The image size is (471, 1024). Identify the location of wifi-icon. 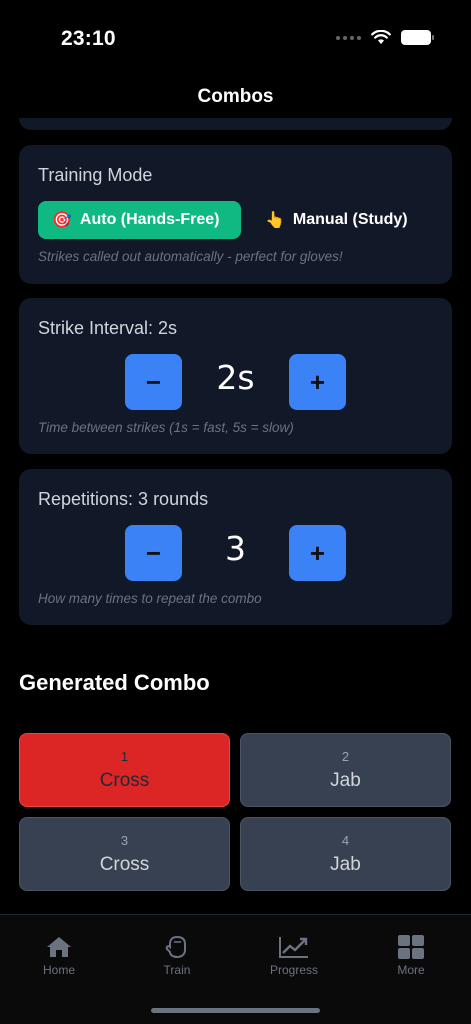
(381, 37).